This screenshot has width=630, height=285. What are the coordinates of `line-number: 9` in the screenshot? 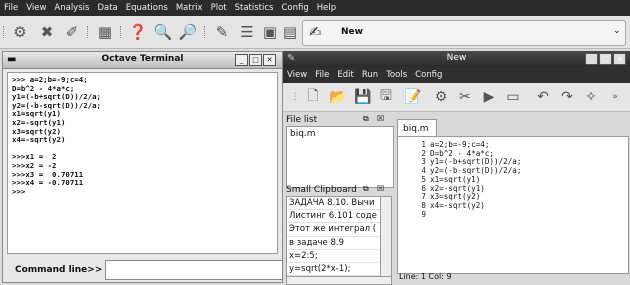 It's located at (423, 214).